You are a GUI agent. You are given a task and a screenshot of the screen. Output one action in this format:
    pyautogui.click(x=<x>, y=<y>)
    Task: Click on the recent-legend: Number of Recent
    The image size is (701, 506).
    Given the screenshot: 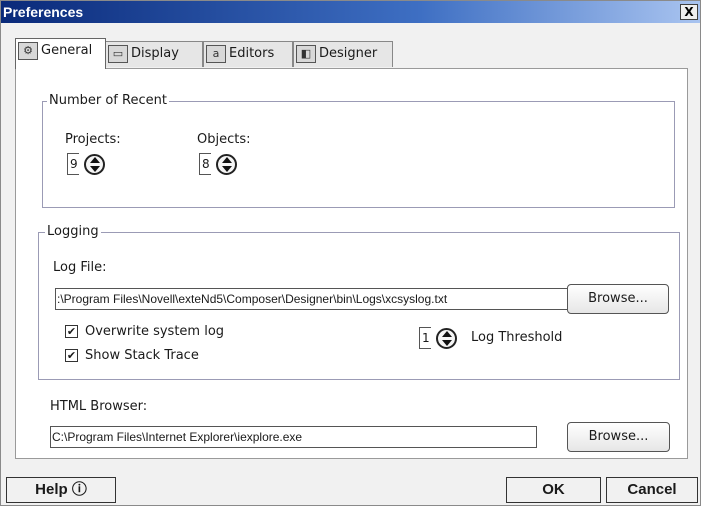 What is the action you would take?
    pyautogui.click(x=108, y=100)
    